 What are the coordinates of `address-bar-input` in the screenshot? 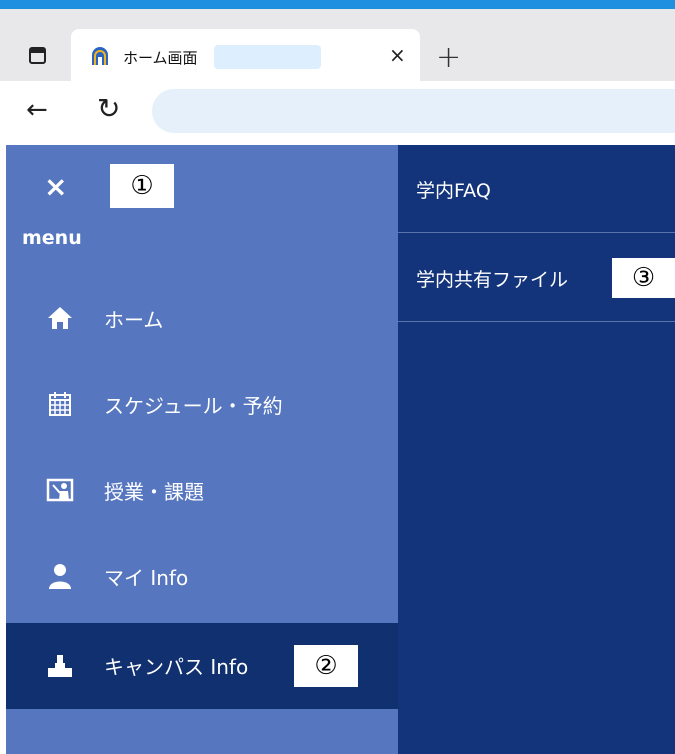 It's located at (413, 111).